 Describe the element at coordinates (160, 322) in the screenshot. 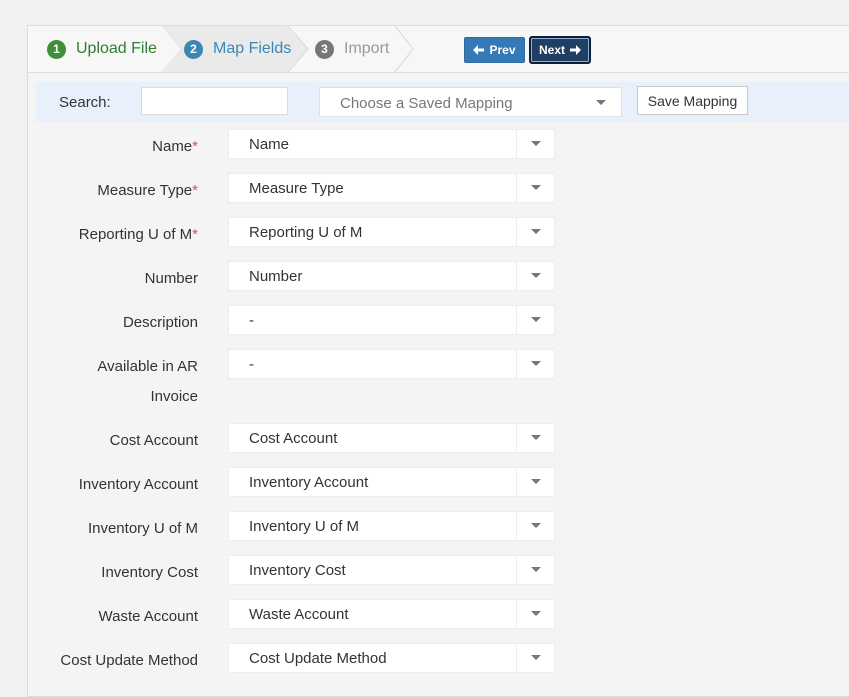

I see `field-label-description: Description` at that location.